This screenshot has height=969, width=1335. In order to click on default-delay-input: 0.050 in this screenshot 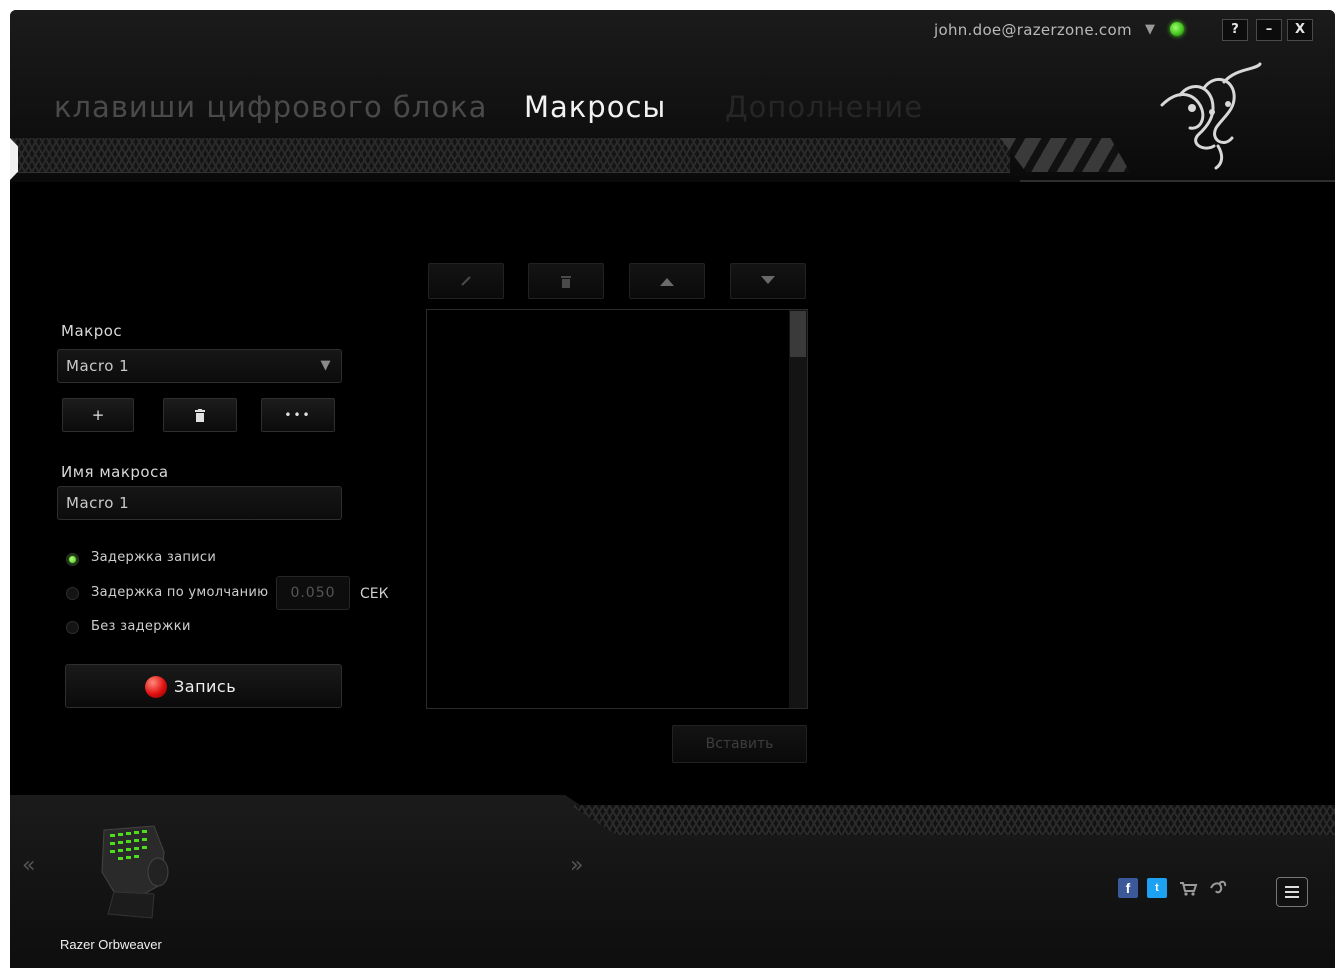, I will do `click(313, 593)`.